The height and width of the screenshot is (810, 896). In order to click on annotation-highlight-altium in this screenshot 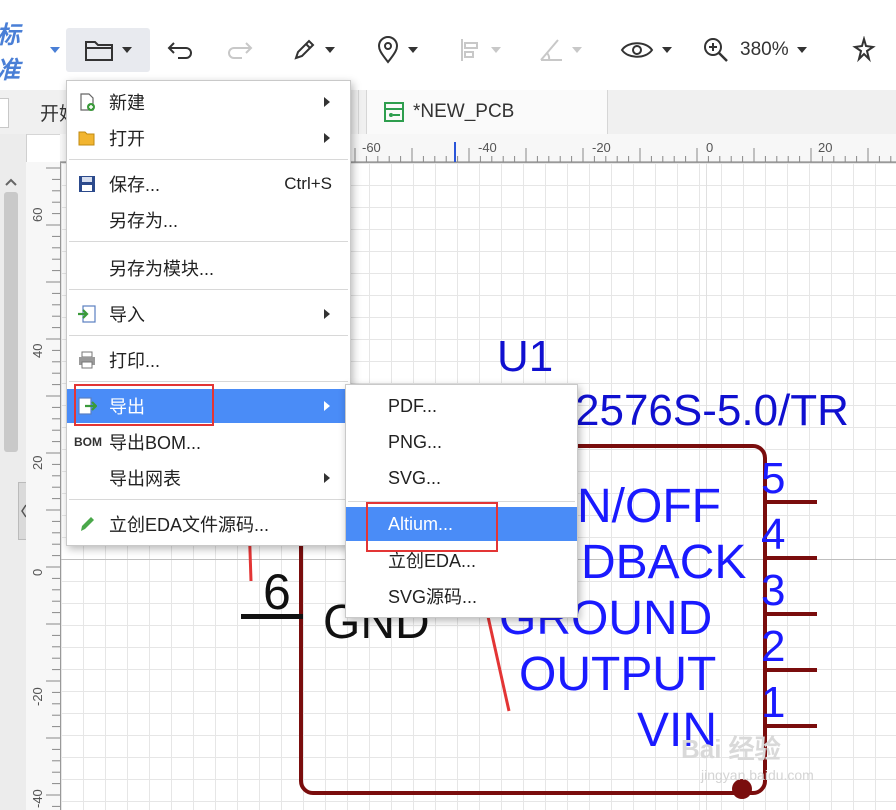, I will do `click(432, 527)`.